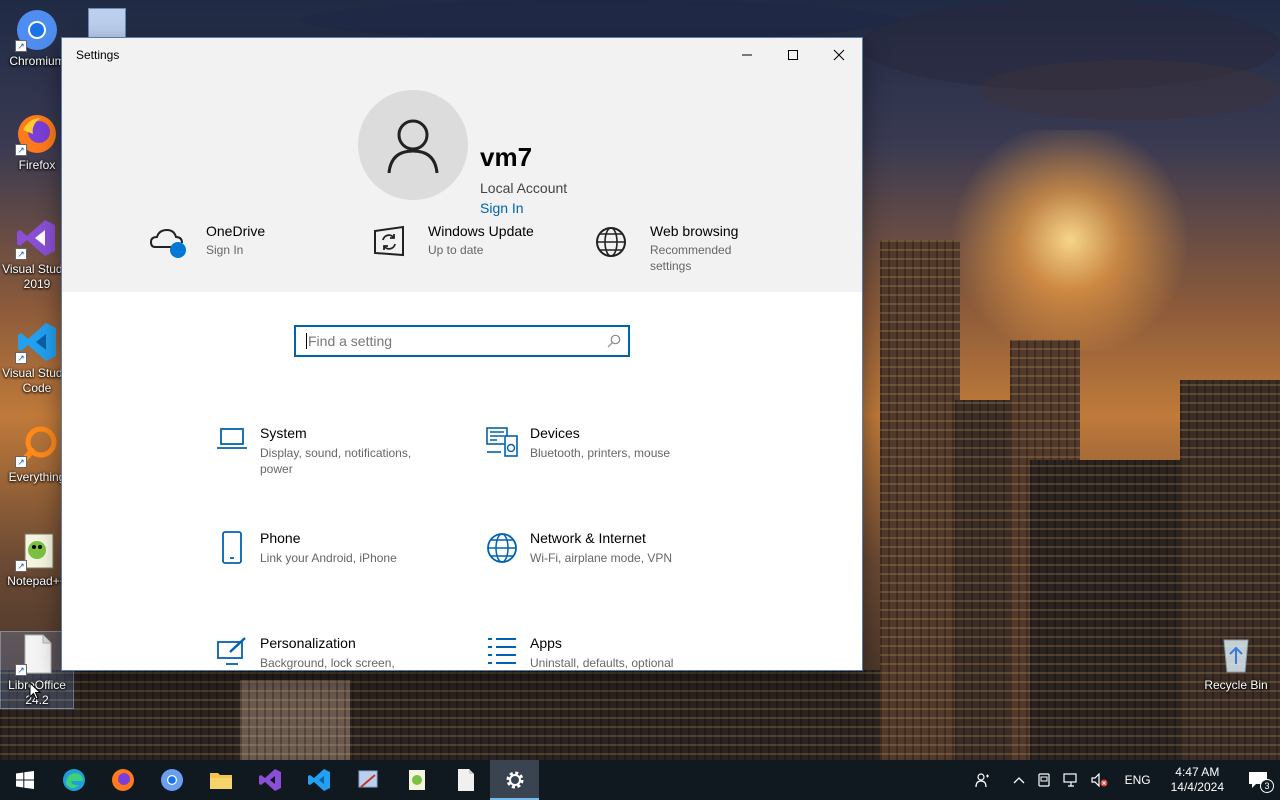  Describe the element at coordinates (673, 248) in the screenshot. I see `quick-link-web-browsing: Web browsing Recommended settings` at that location.